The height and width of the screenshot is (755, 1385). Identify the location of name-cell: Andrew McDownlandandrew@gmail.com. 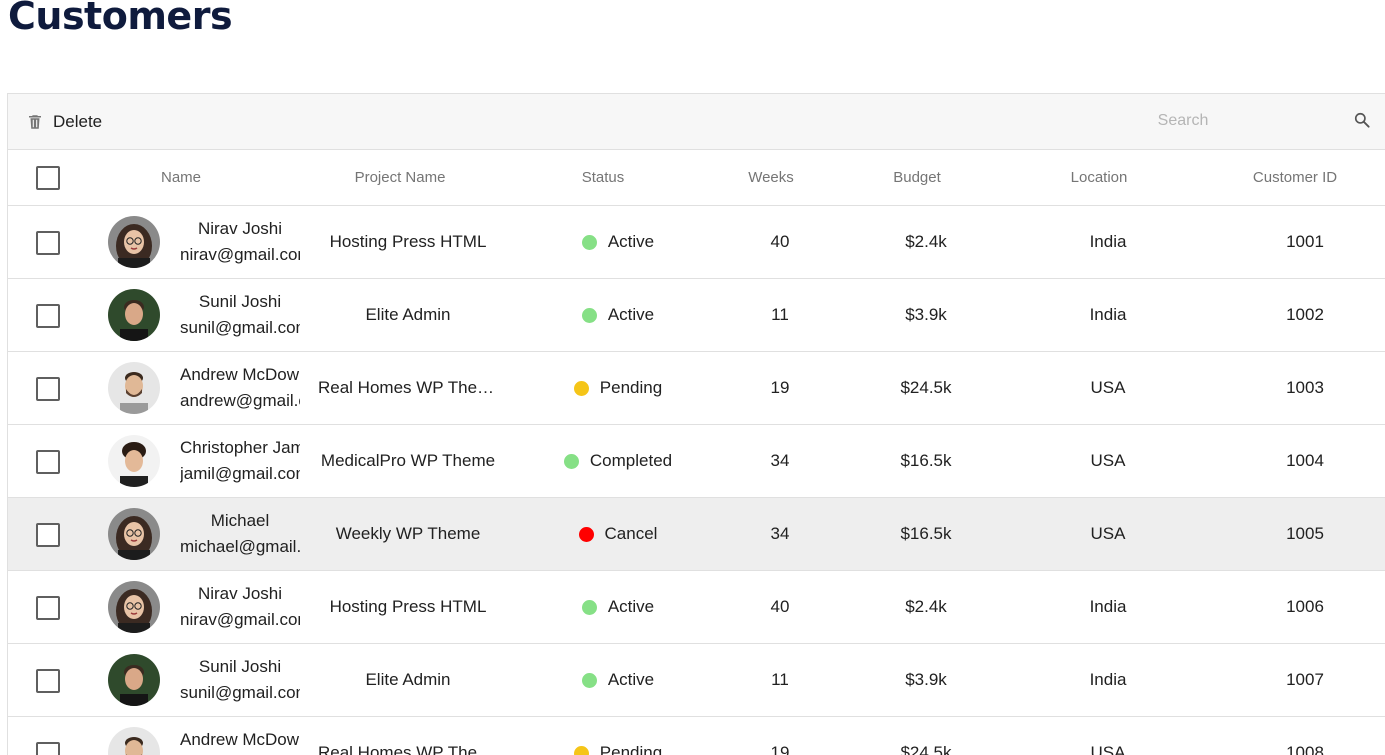
(240, 736).